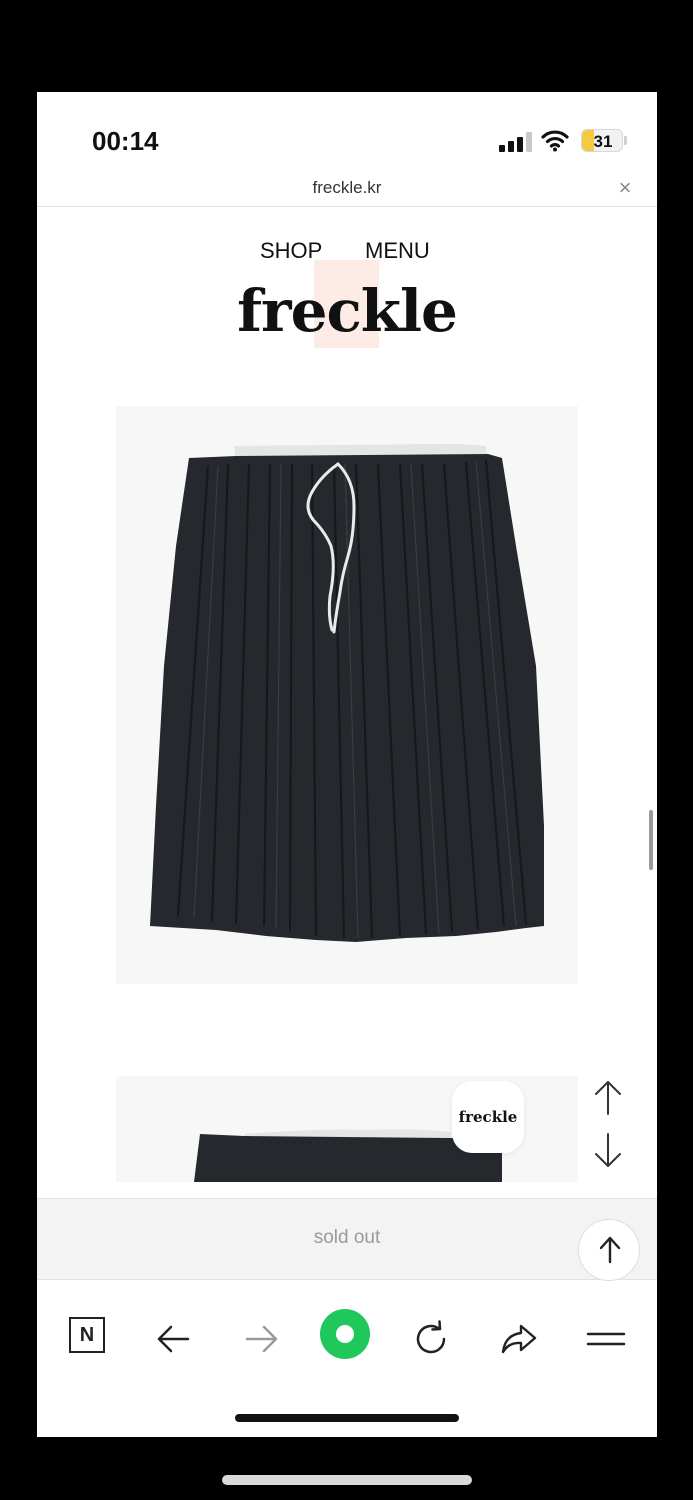 Image resolution: width=693 pixels, height=1500 pixels. What do you see at coordinates (488, 1117) in the screenshot?
I see `brand-badge: freckle` at bounding box center [488, 1117].